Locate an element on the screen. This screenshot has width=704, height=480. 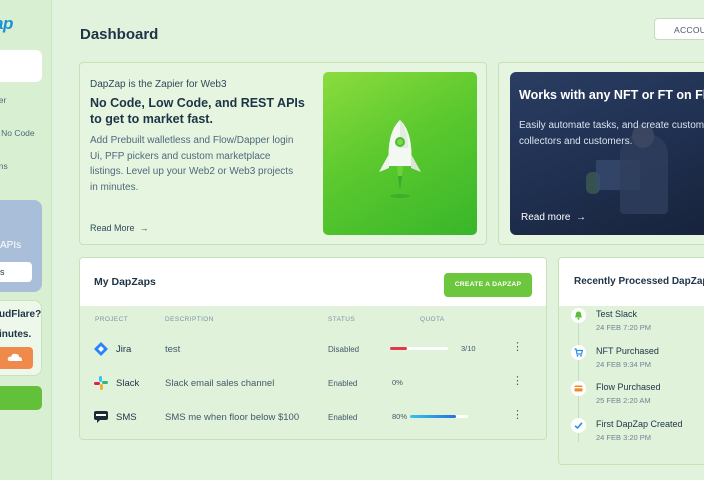
event-time: 25 FEB 2:20 AM is located at coordinates (623, 400).